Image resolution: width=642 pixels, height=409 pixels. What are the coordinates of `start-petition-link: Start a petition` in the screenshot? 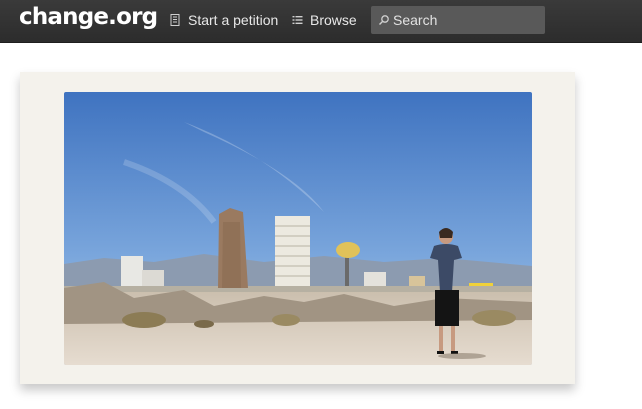 It's located at (224, 20).